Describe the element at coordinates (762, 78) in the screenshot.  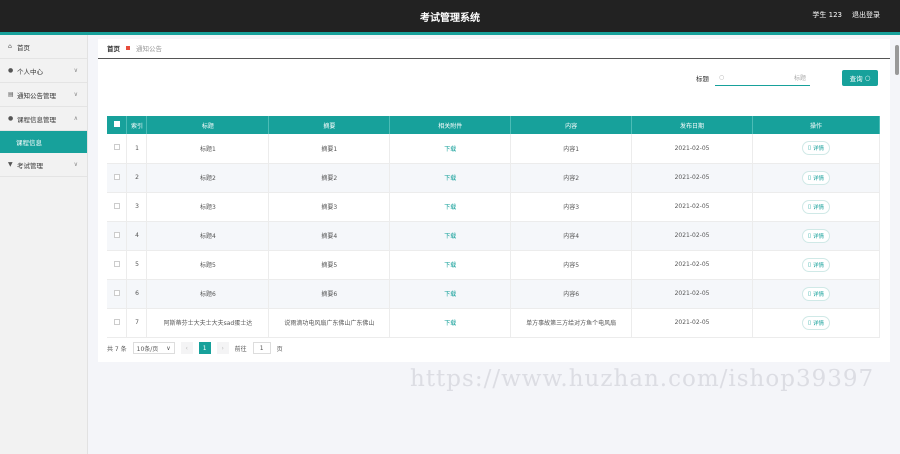
I see `search-input: ○ 标题` at that location.